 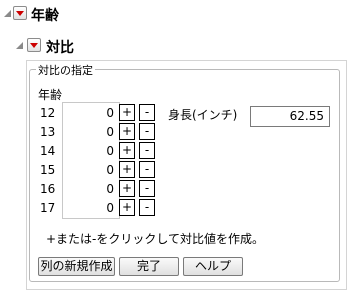 What do you see at coordinates (48, 113) in the screenshot?
I see `level-label: 12` at bounding box center [48, 113].